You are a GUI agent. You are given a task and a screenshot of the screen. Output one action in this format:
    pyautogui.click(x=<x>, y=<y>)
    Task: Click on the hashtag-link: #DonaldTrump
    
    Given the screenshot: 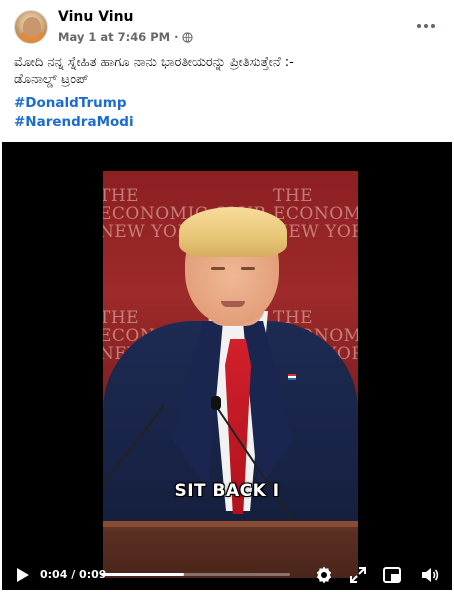 What is the action you would take?
    pyautogui.click(x=70, y=103)
    